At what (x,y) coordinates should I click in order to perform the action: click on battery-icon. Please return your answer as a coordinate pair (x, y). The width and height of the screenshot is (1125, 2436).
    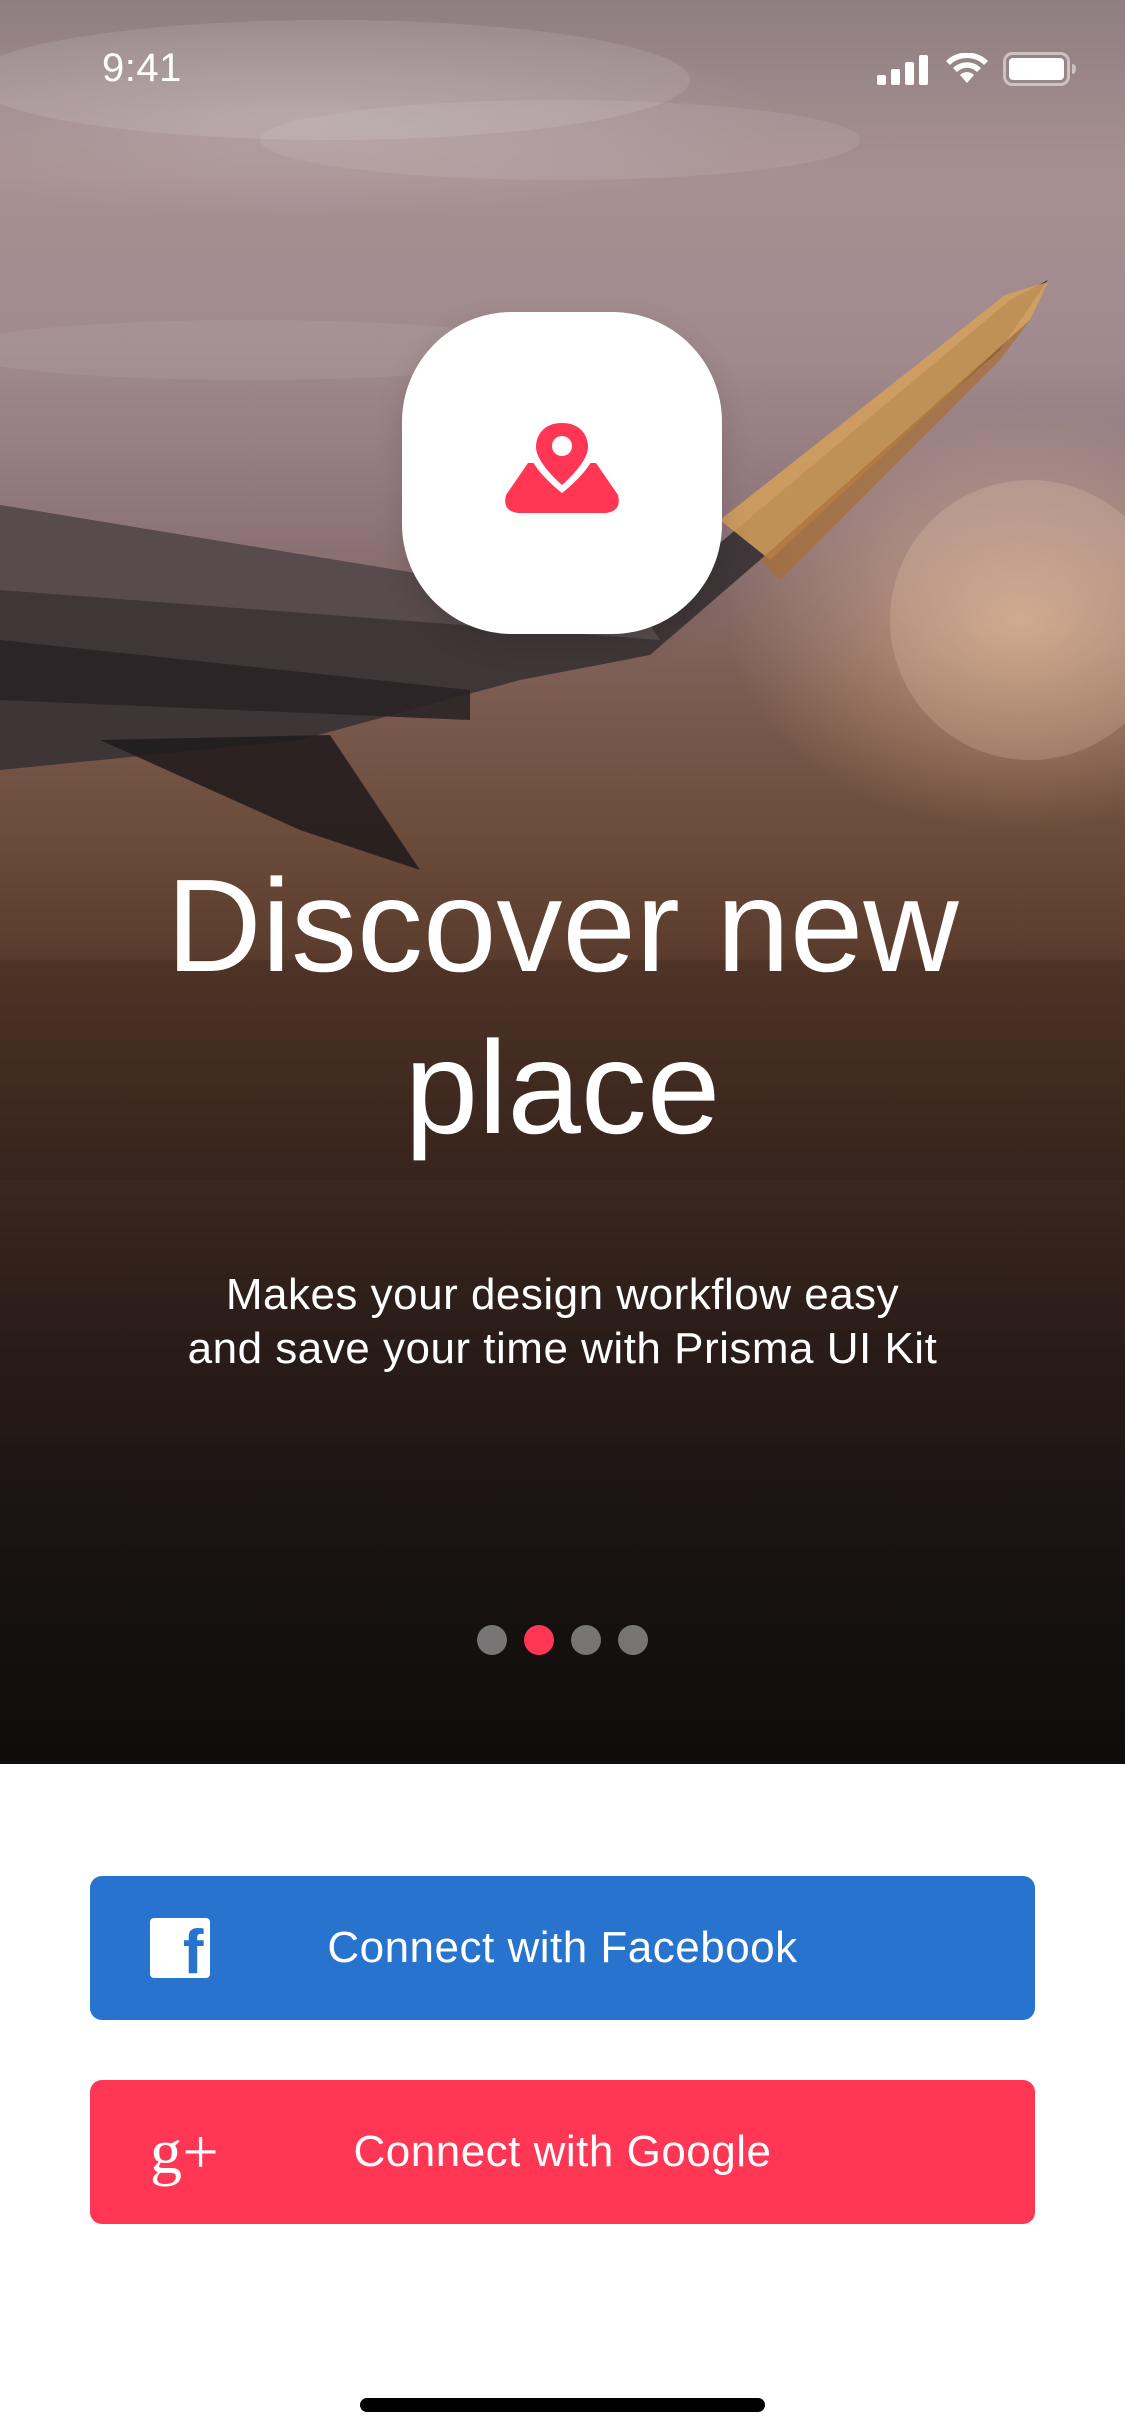
    Looking at the image, I should click on (1039, 69).